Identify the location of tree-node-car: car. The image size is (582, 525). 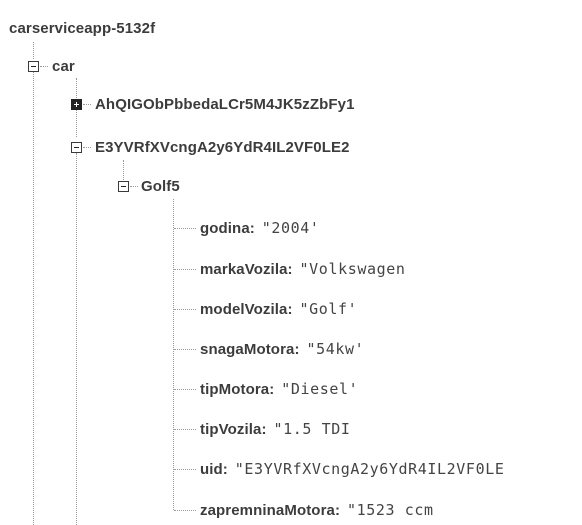
(63, 66).